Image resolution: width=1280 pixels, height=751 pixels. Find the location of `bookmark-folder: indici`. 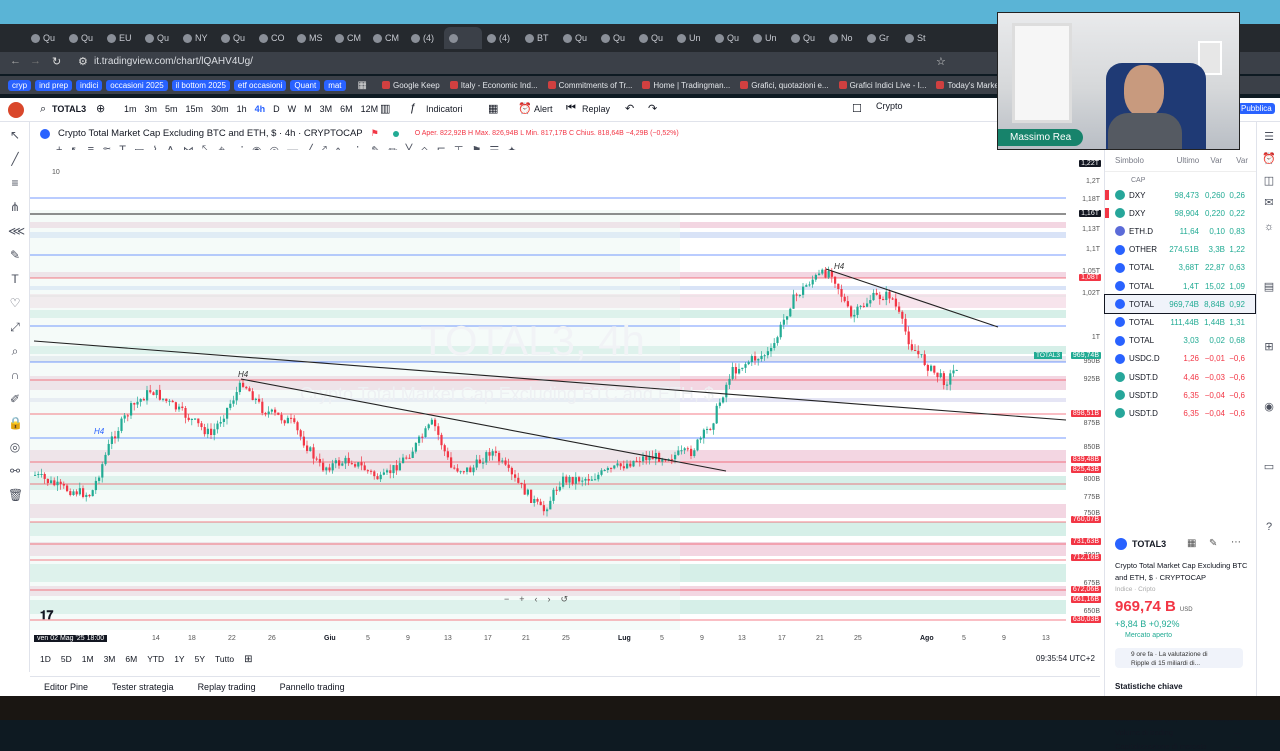

bookmark-folder: indici is located at coordinates (89, 85).